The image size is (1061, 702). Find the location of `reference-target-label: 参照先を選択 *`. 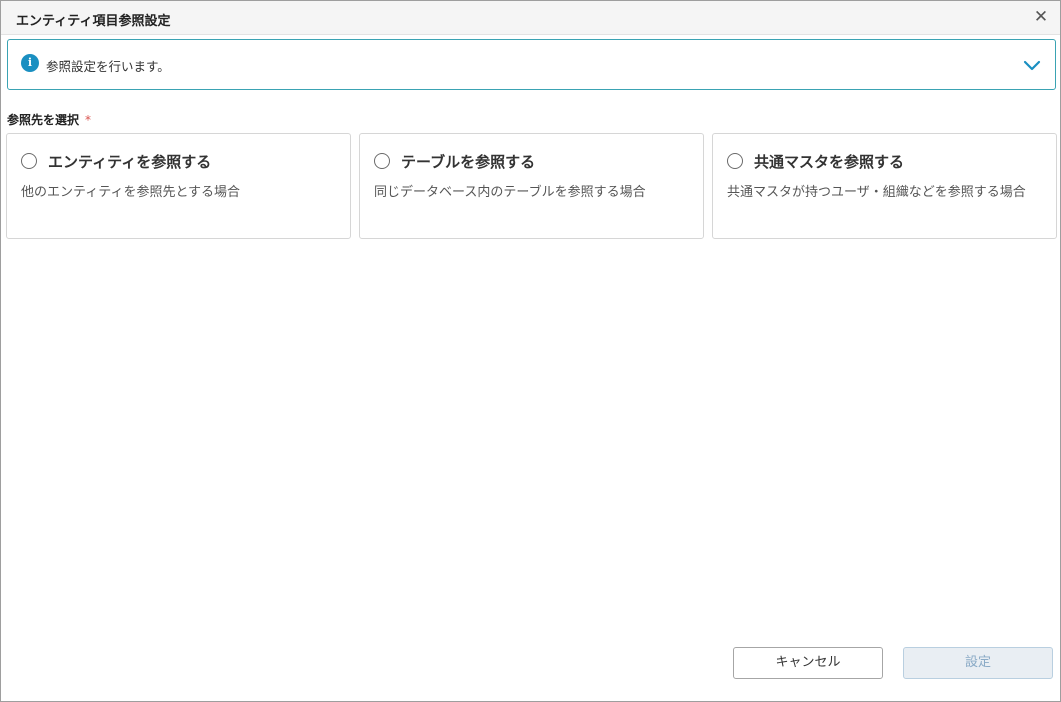

reference-target-label: 参照先を選択 * is located at coordinates (49, 119).